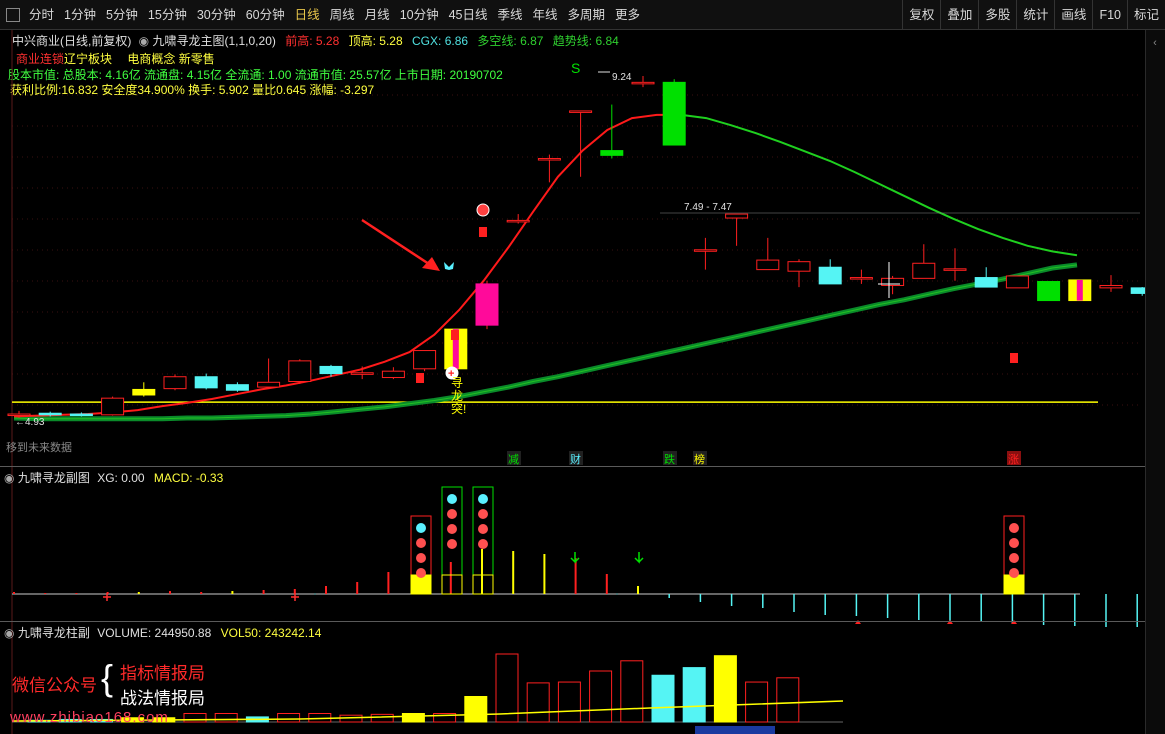  Describe the element at coordinates (622, 77) in the screenshot. I see `price-high-label: 9.24` at that location.